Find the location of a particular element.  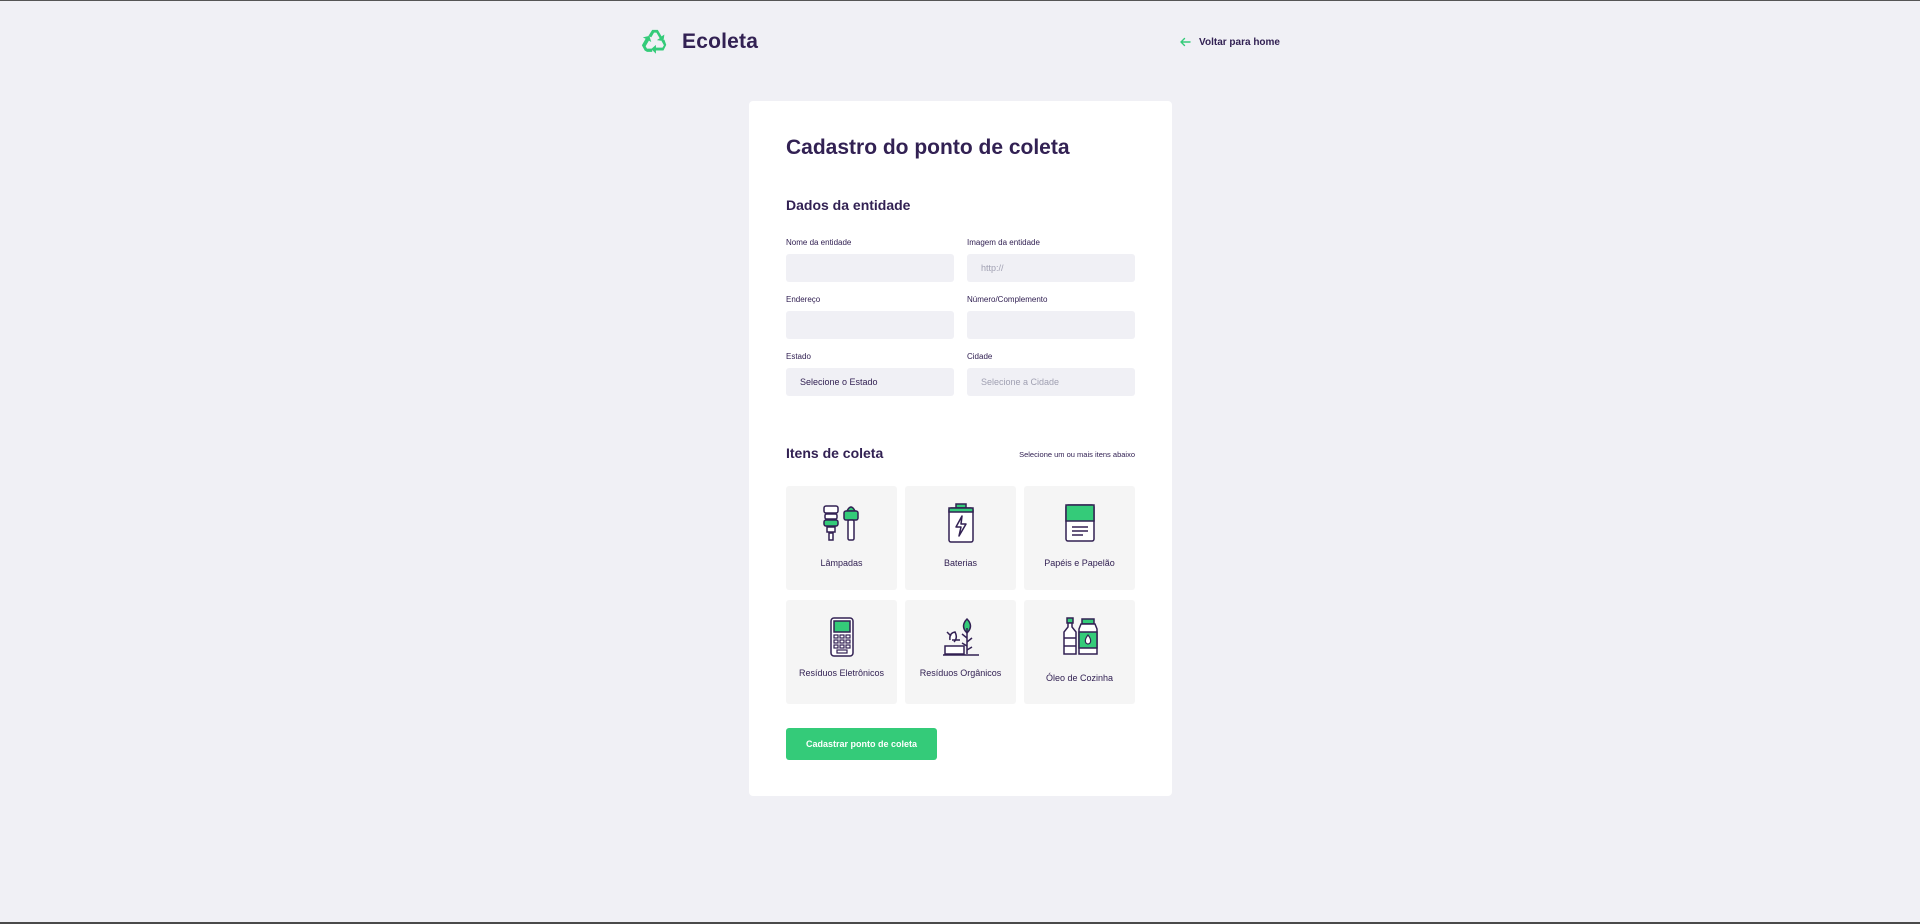

window-top-border is located at coordinates (960, 0).